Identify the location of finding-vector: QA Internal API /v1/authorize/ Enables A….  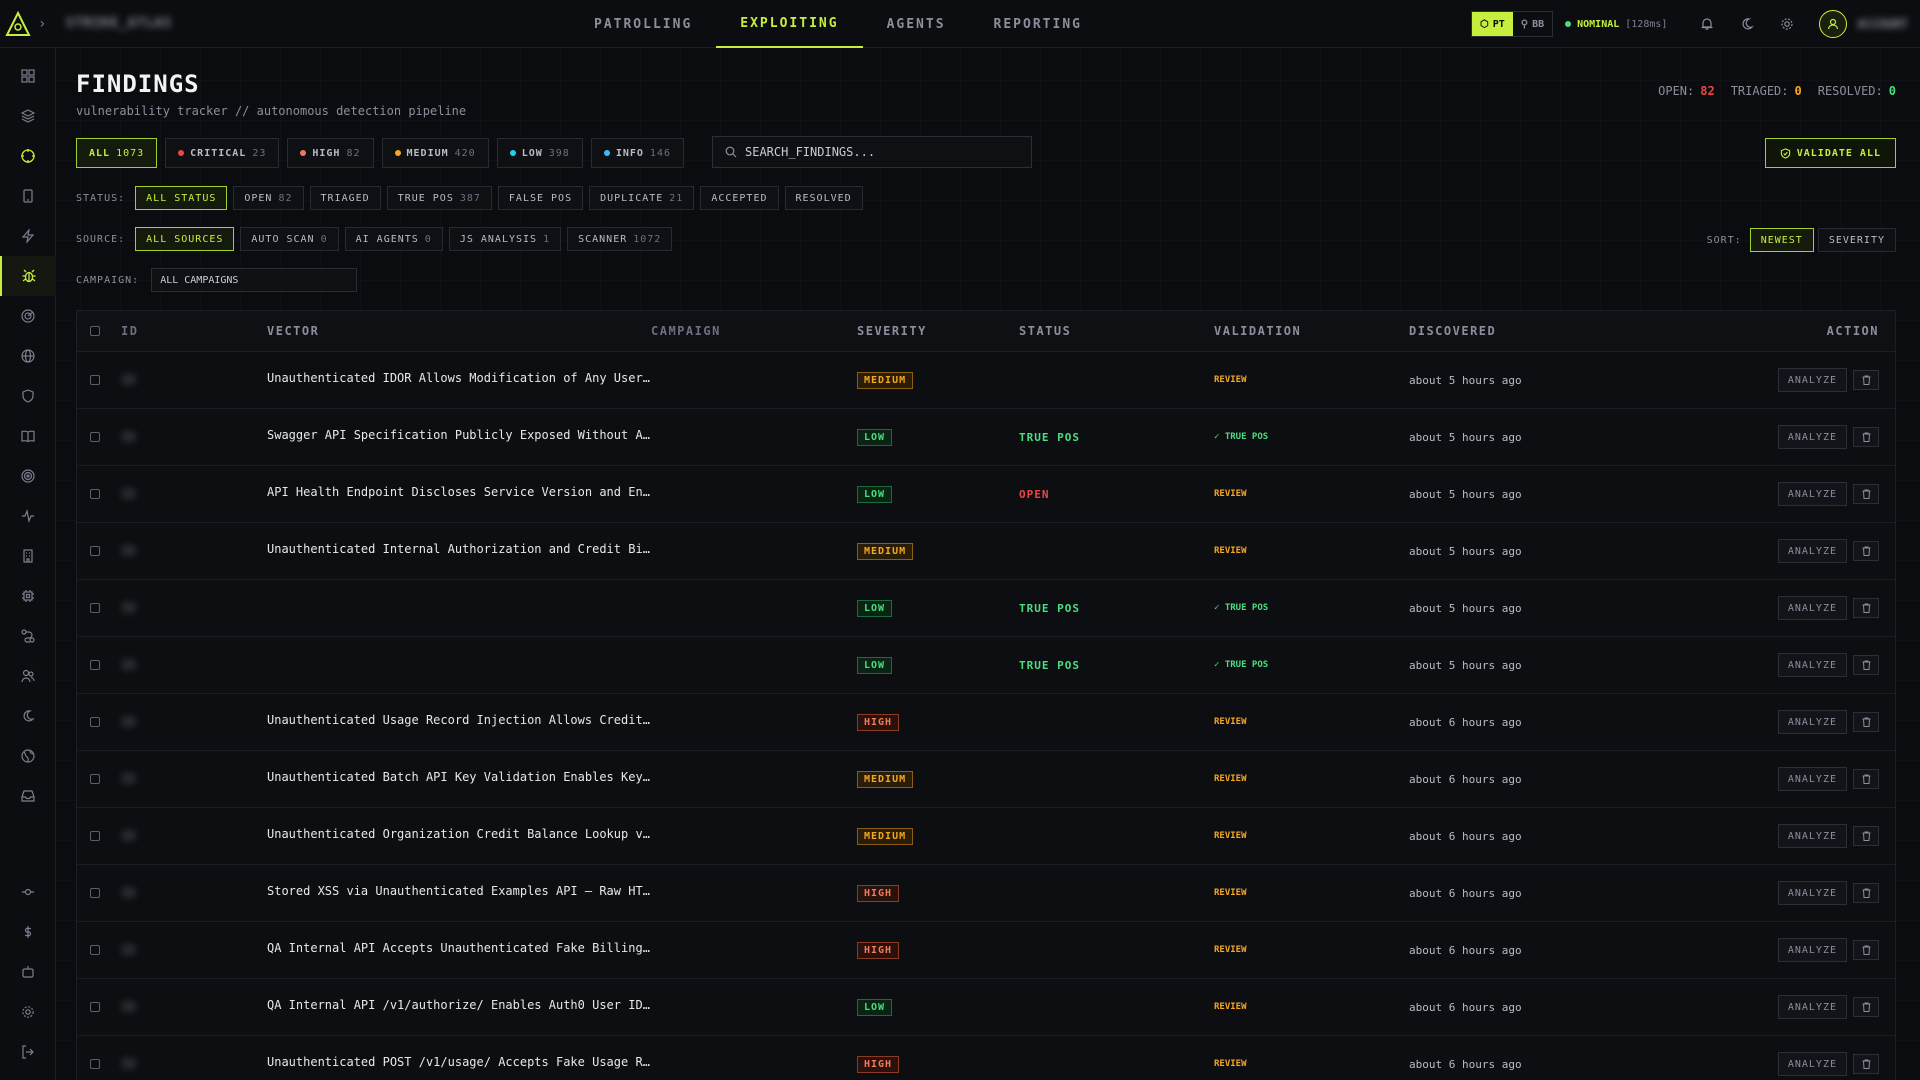
(456, 1007).